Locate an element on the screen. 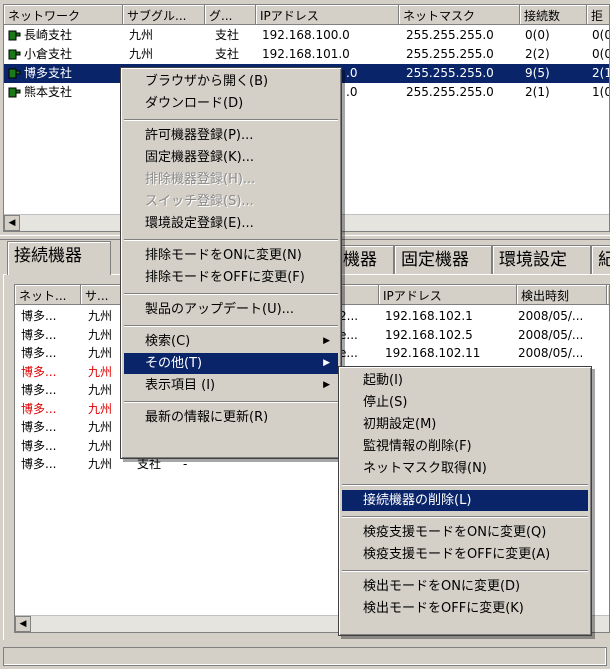 The image size is (610, 669). submenu-item: 監視情報の削除(F) is located at coordinates (465, 446).